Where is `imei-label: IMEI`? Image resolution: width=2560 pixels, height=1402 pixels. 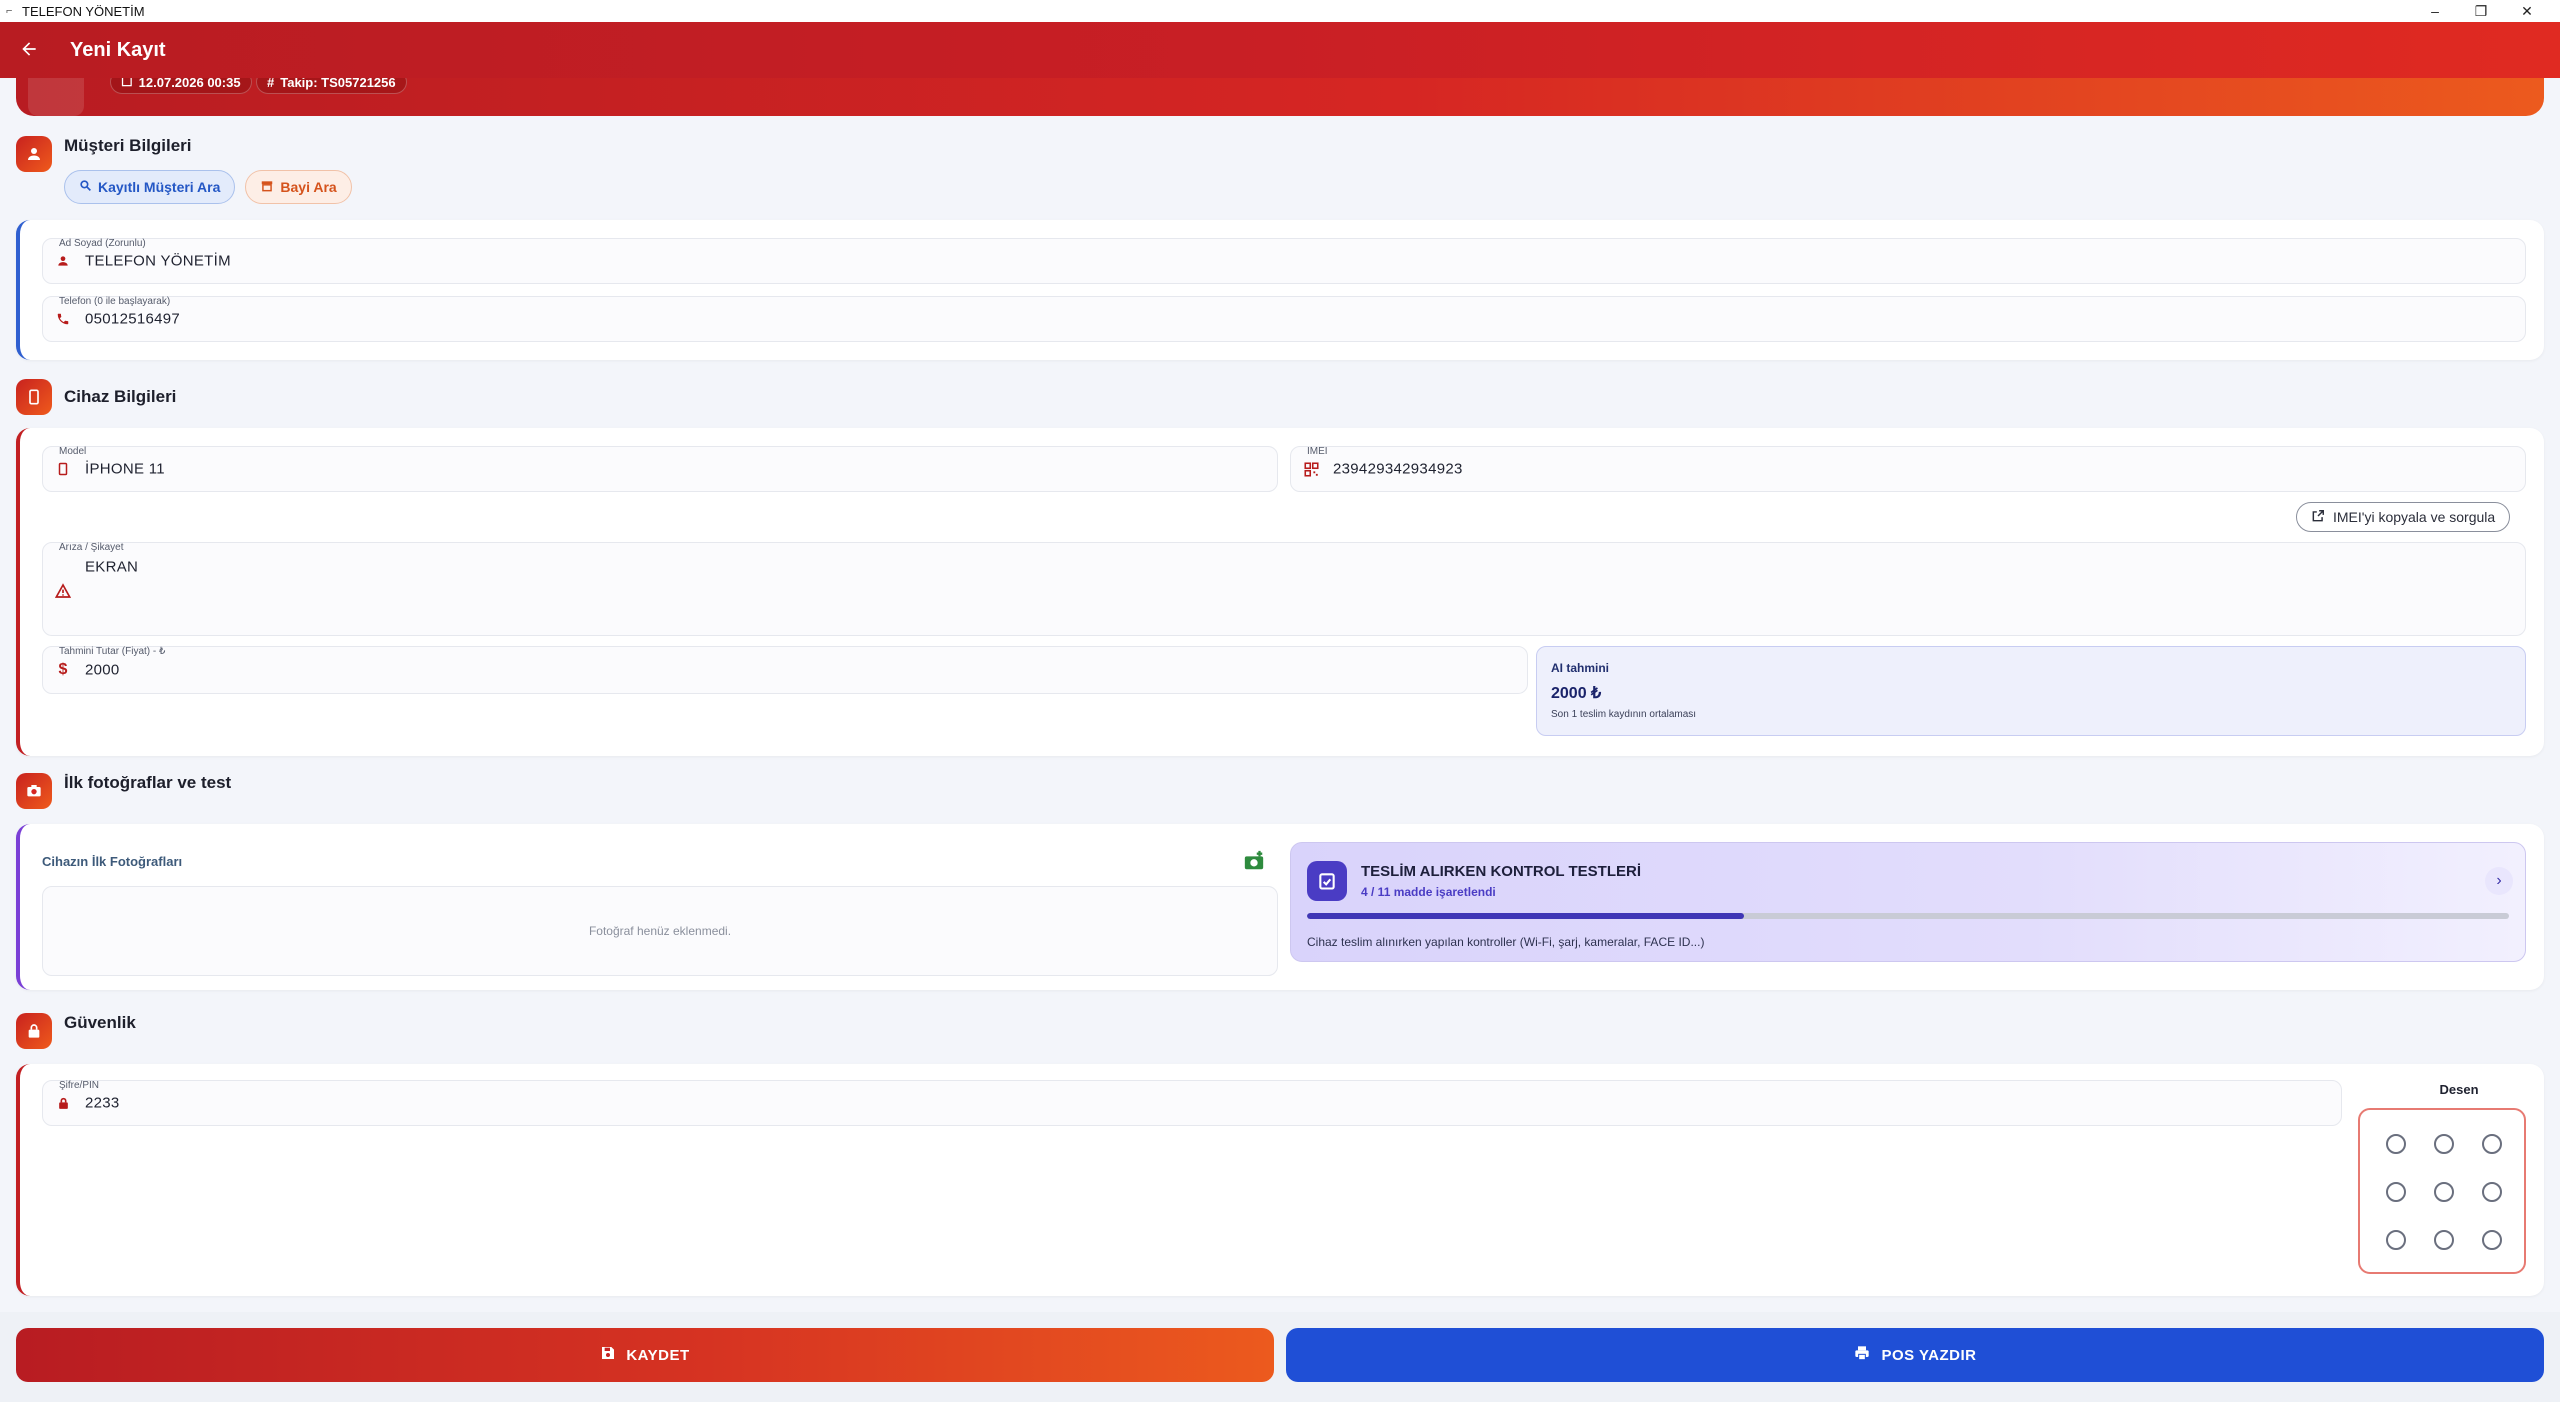 imei-label: IMEI is located at coordinates (1317, 451).